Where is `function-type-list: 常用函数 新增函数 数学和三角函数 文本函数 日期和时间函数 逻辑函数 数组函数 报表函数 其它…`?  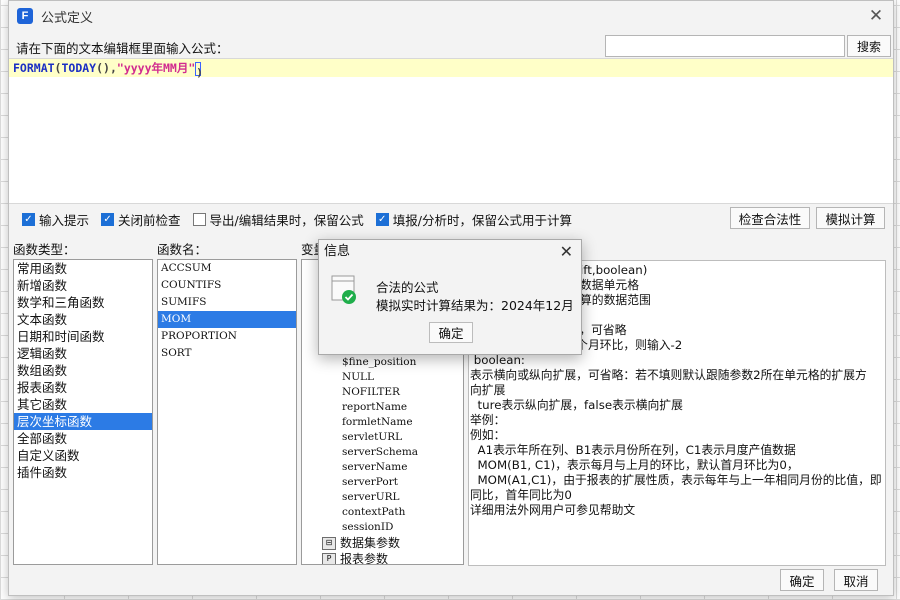
function-type-list: 常用函数 新增函数 数学和三角函数 文本函数 日期和时间函数 逻辑函数 数组函数 报表函数 其它… is located at coordinates (83, 412).